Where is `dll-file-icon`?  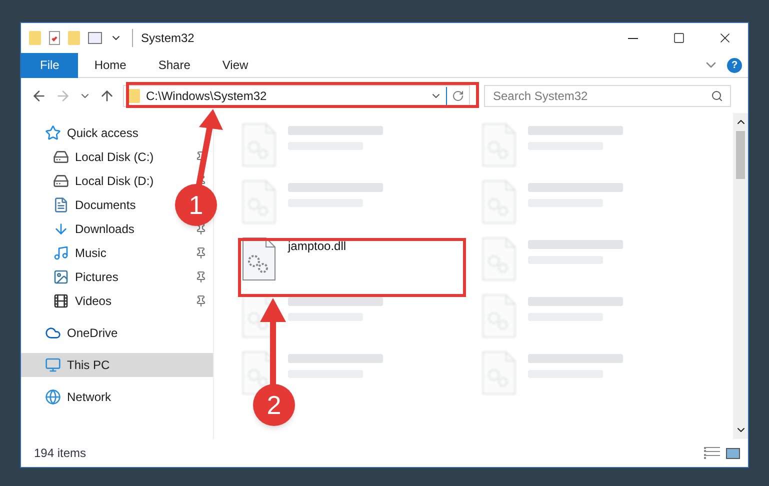 dll-file-icon is located at coordinates (259, 259).